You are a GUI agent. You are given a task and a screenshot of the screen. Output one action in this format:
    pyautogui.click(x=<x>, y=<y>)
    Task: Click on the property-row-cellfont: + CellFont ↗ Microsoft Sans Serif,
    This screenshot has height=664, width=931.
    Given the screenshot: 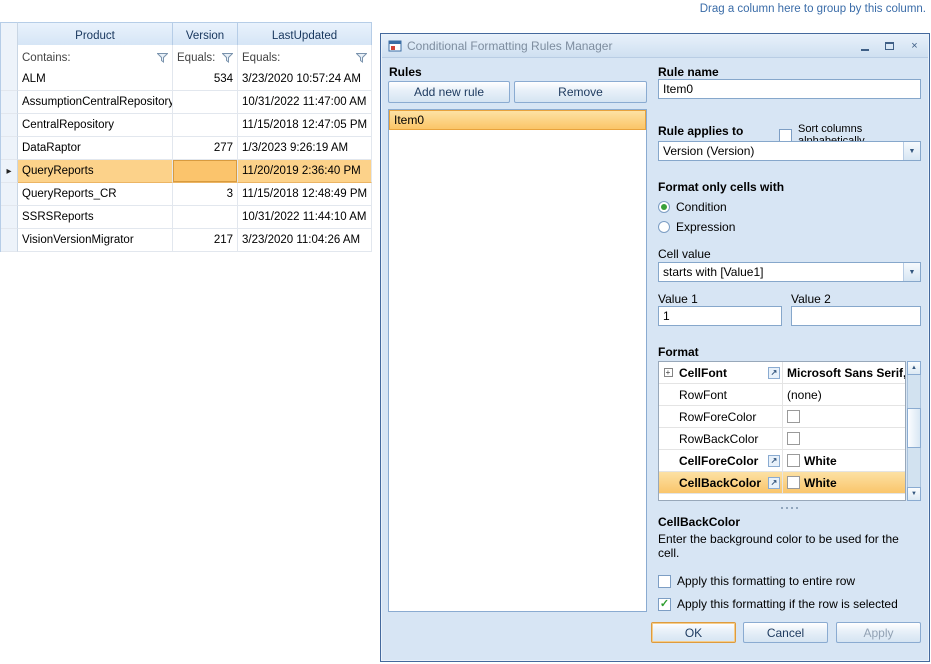 What is the action you would take?
    pyautogui.click(x=782, y=373)
    